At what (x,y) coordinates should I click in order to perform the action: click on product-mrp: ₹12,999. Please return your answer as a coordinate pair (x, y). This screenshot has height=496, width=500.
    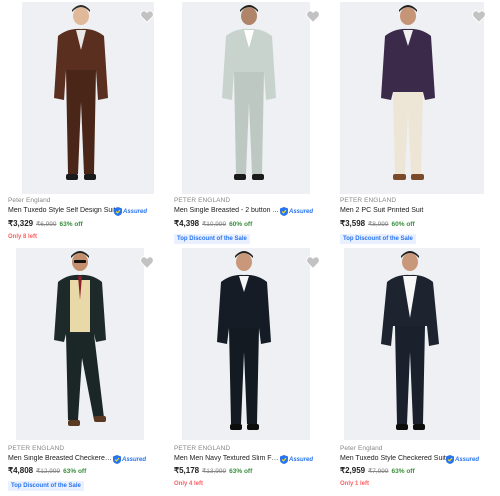
    Looking at the image, I should click on (48, 471).